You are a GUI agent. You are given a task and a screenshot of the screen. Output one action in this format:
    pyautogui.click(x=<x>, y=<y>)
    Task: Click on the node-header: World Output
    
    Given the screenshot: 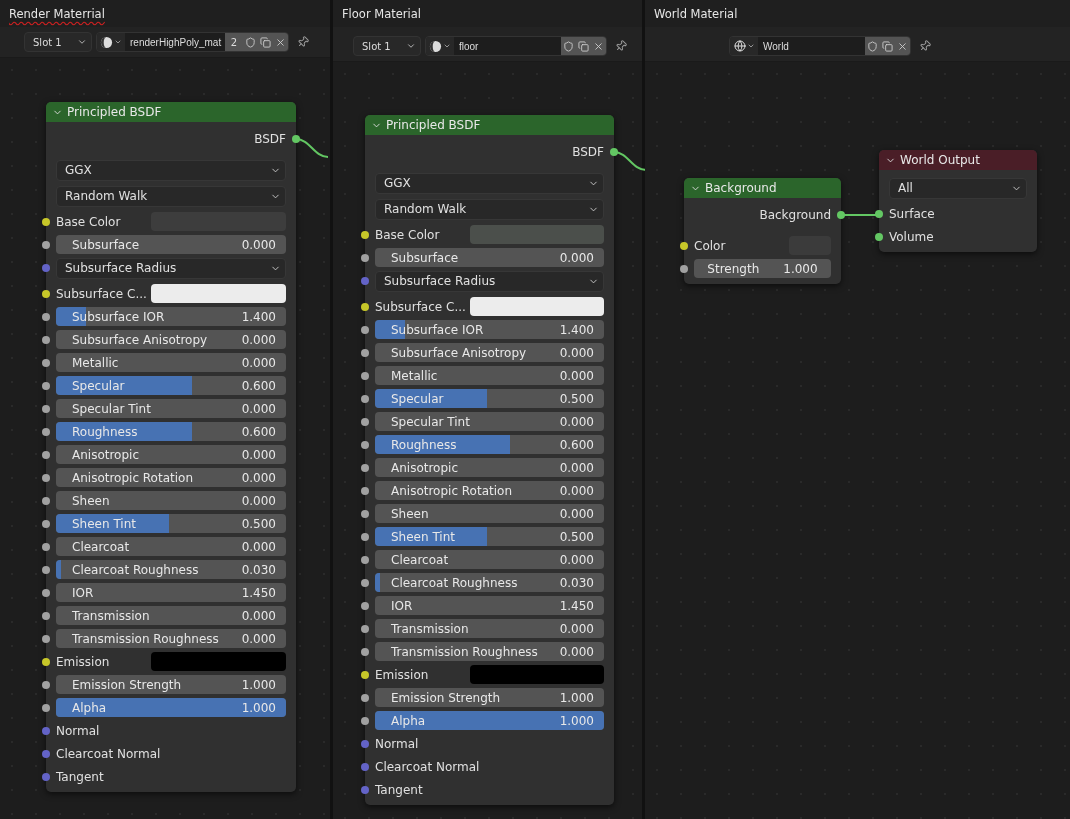 What is the action you would take?
    pyautogui.click(x=958, y=160)
    